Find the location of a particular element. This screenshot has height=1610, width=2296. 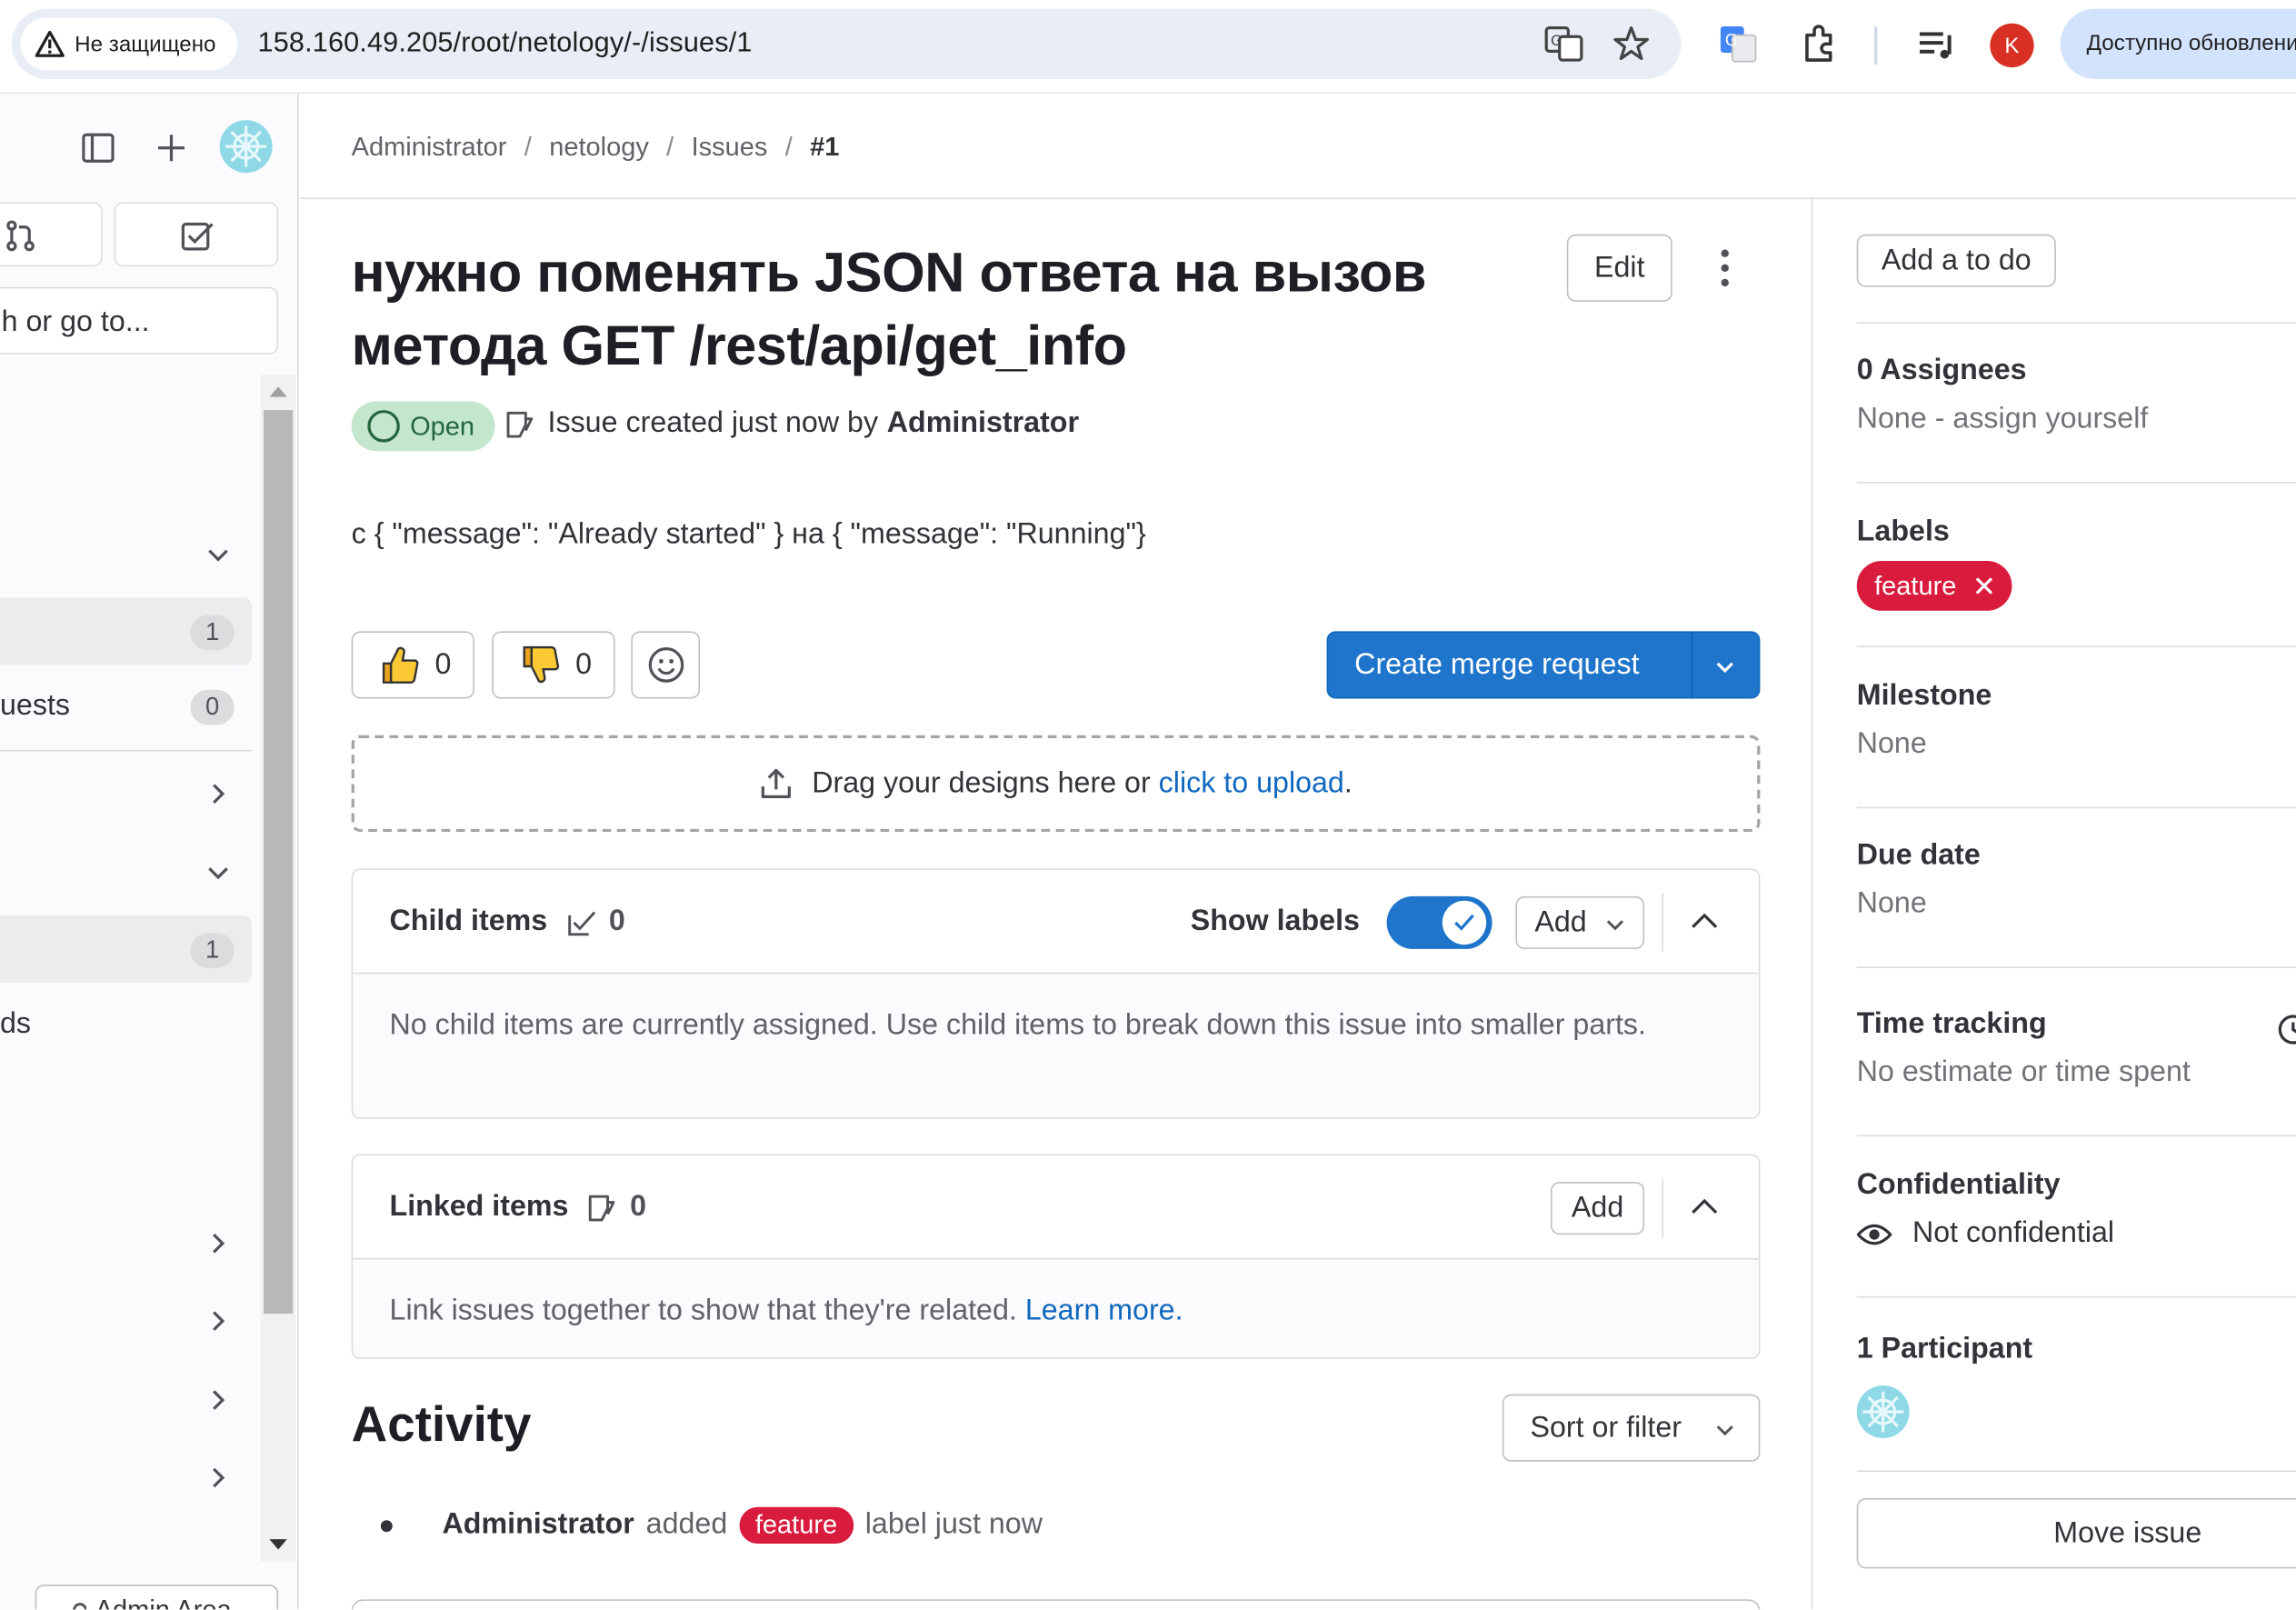

add-todo-button: Add a to do is located at coordinates (1956, 260).